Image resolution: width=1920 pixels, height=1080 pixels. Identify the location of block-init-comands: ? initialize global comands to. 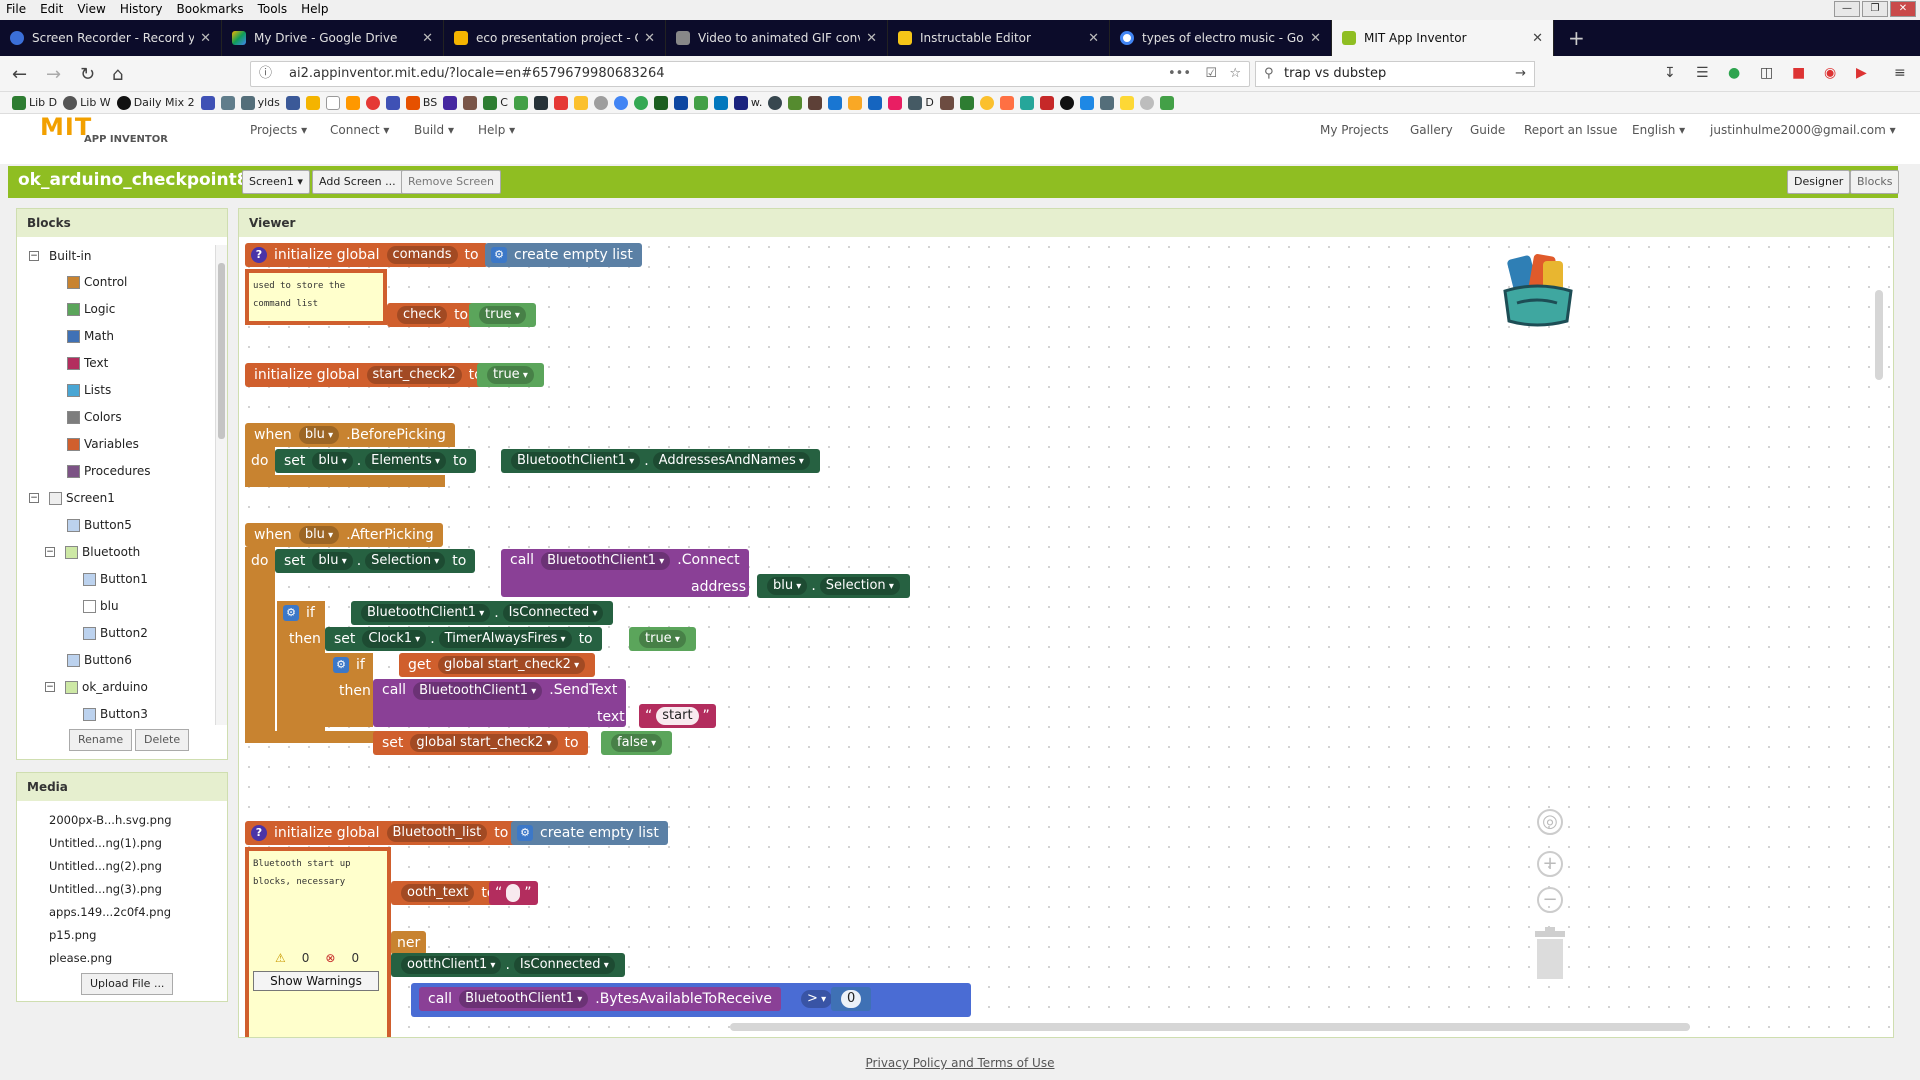
(366, 255).